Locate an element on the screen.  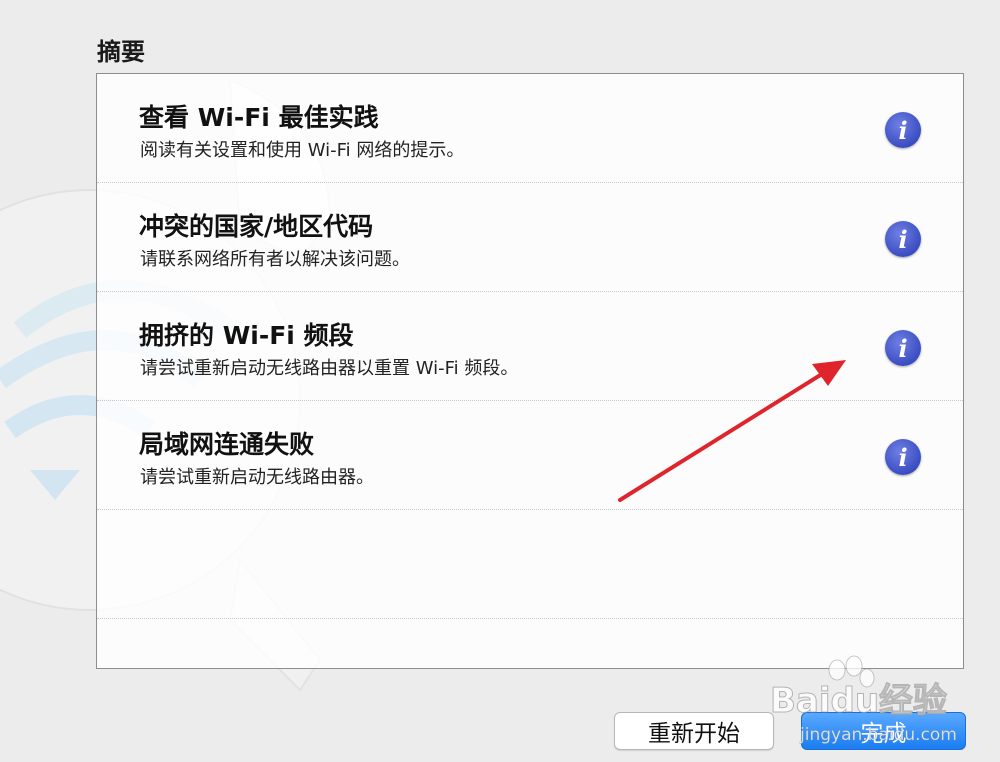
summary-item-title: 局域网连通失败 is located at coordinates (227, 444).